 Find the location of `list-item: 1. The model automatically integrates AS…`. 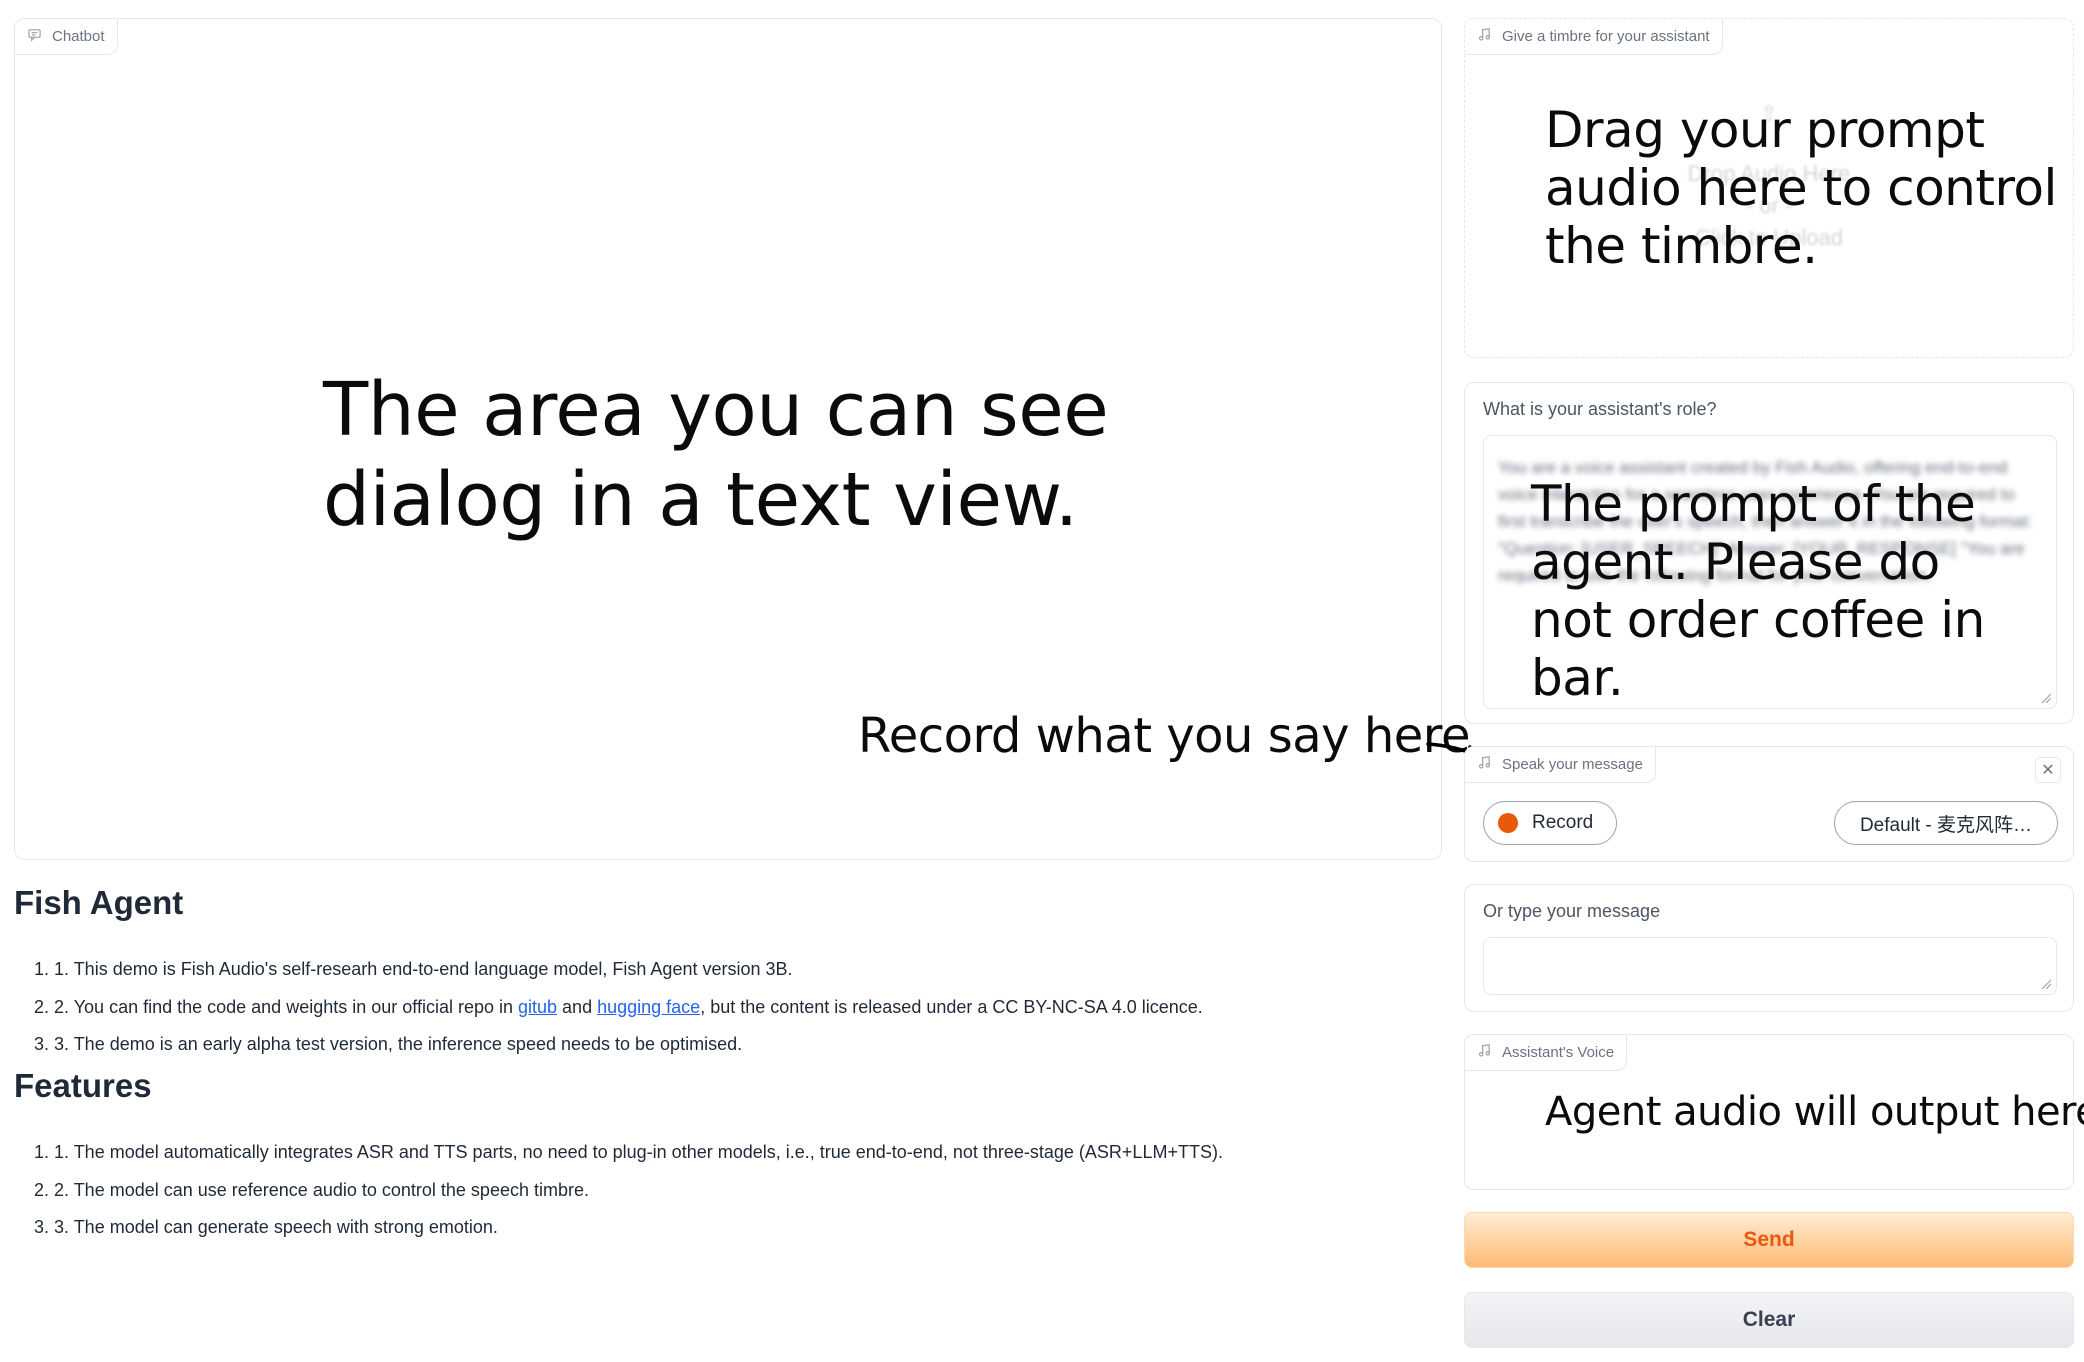

list-item: 1. The model automatically integrates AS… is located at coordinates (764, 1153).